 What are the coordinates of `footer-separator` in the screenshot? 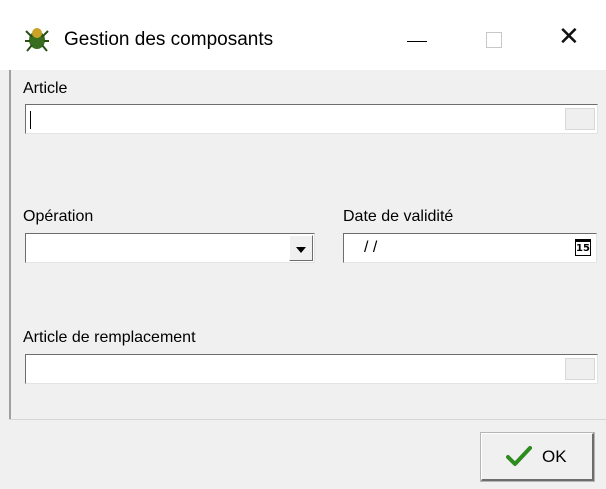 It's located at (307, 419).